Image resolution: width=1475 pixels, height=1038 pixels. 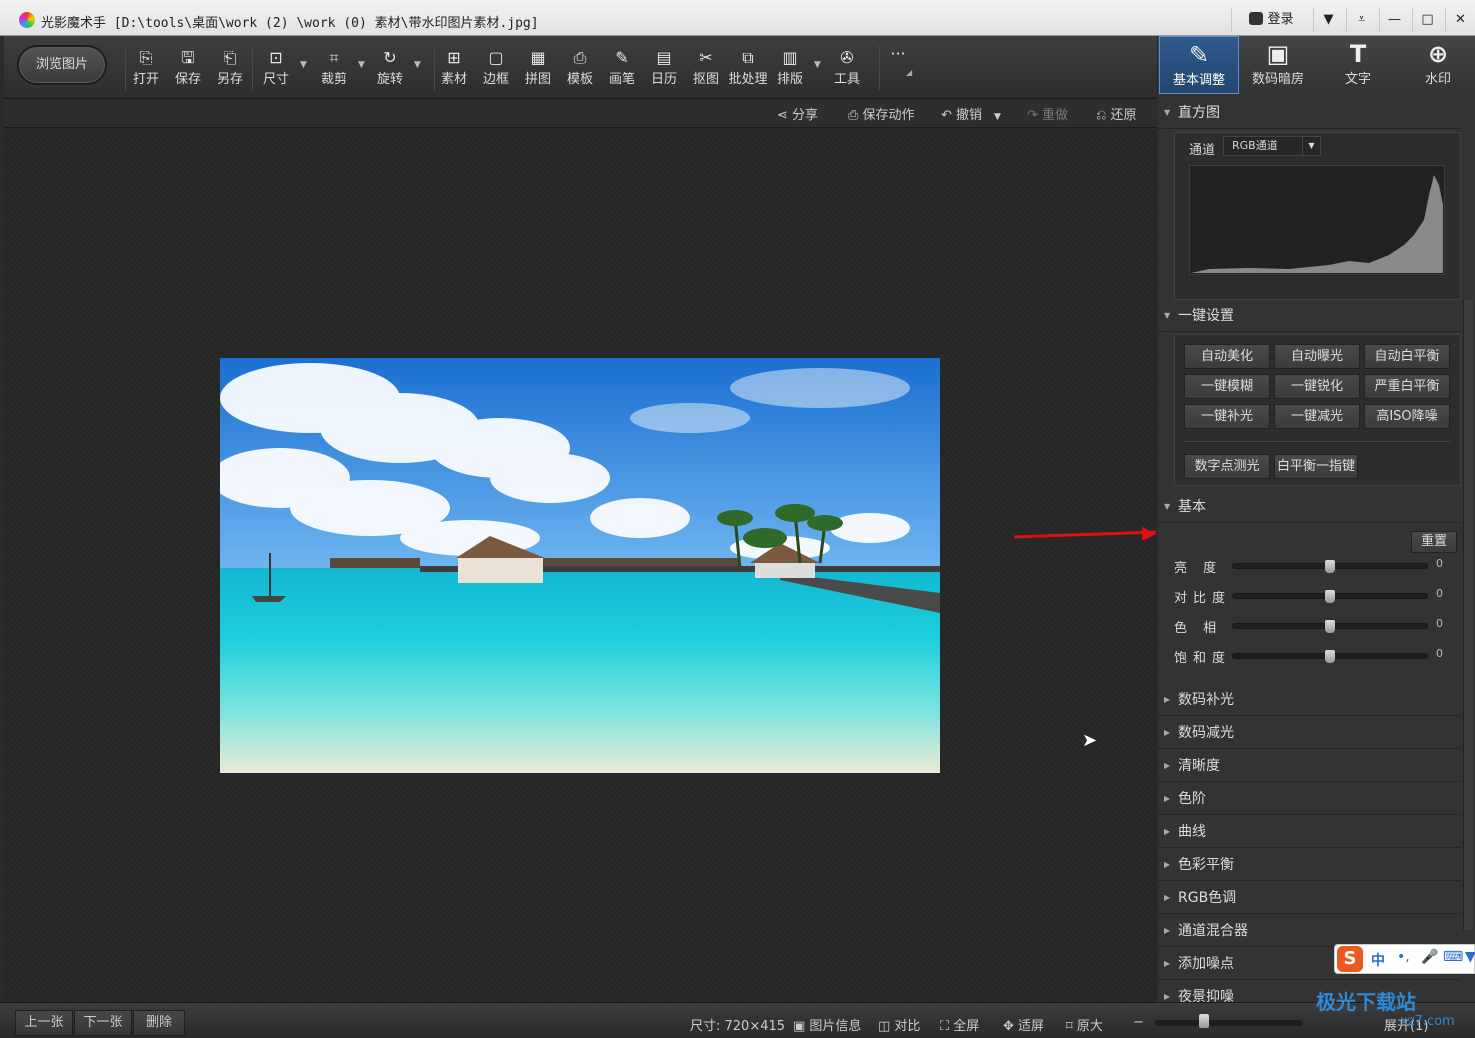 I want to click on tab-watermark: ⊕ 水印, so click(x=1436, y=65).